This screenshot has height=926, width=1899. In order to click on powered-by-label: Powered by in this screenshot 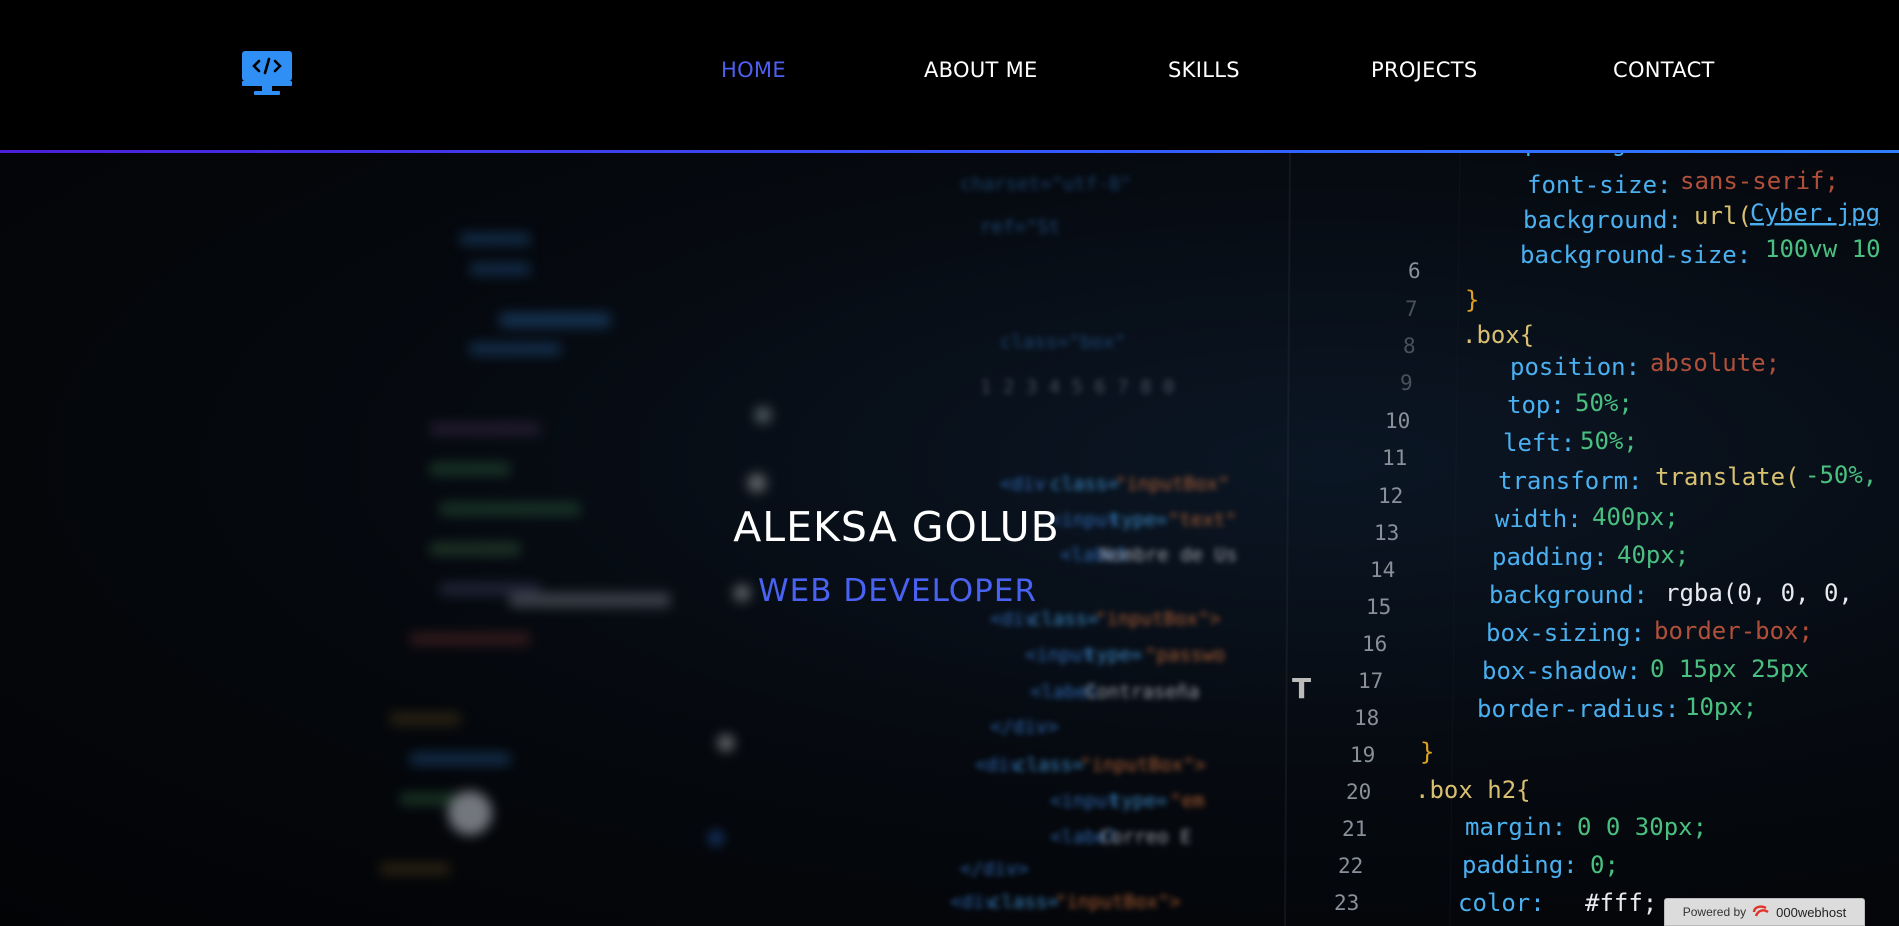, I will do `click(1714, 912)`.